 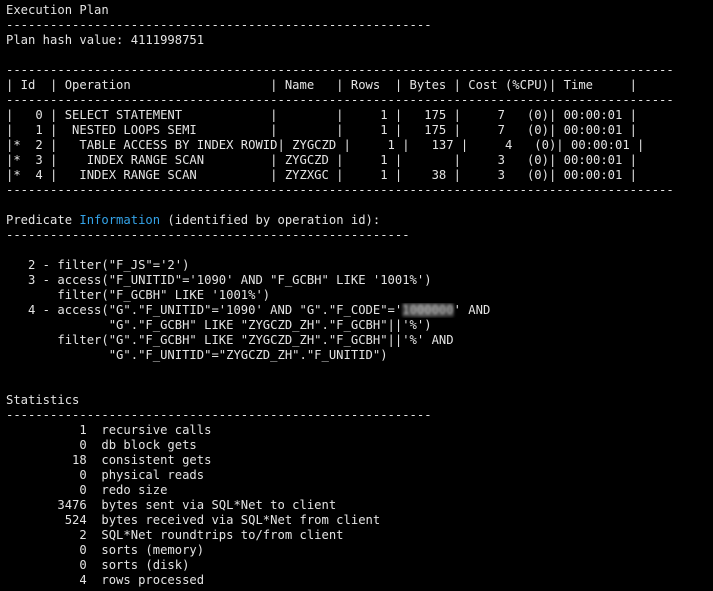 I want to click on terminal-line: 3476 bytes sent via SQL*Net to client, so click(x=171, y=505).